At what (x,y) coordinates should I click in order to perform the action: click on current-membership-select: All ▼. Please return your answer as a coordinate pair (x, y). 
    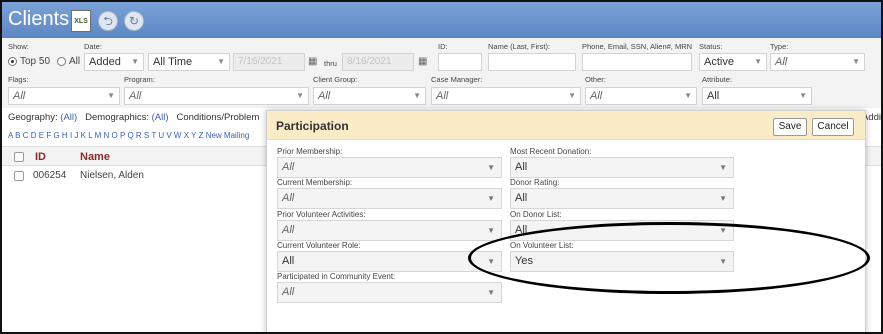
    Looking at the image, I should click on (389, 198).